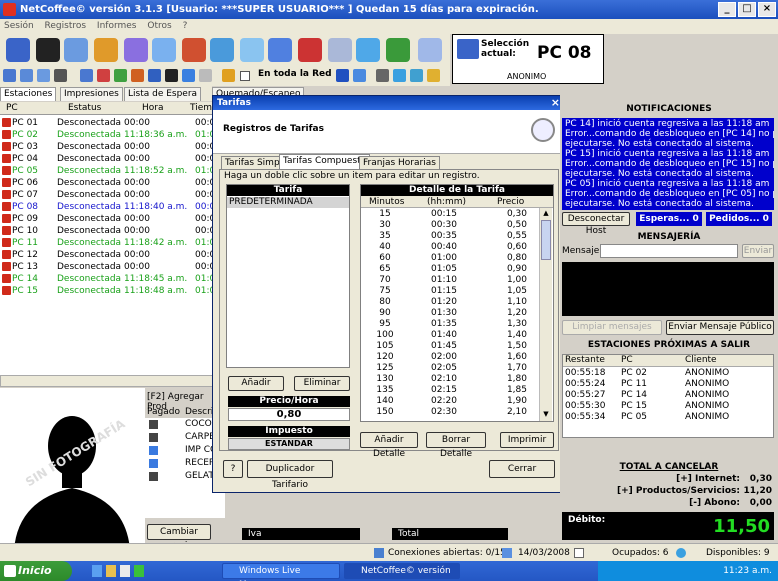 This screenshot has width=778, height=581. What do you see at coordinates (188, 75) in the screenshot?
I see `window-icon` at bounding box center [188, 75].